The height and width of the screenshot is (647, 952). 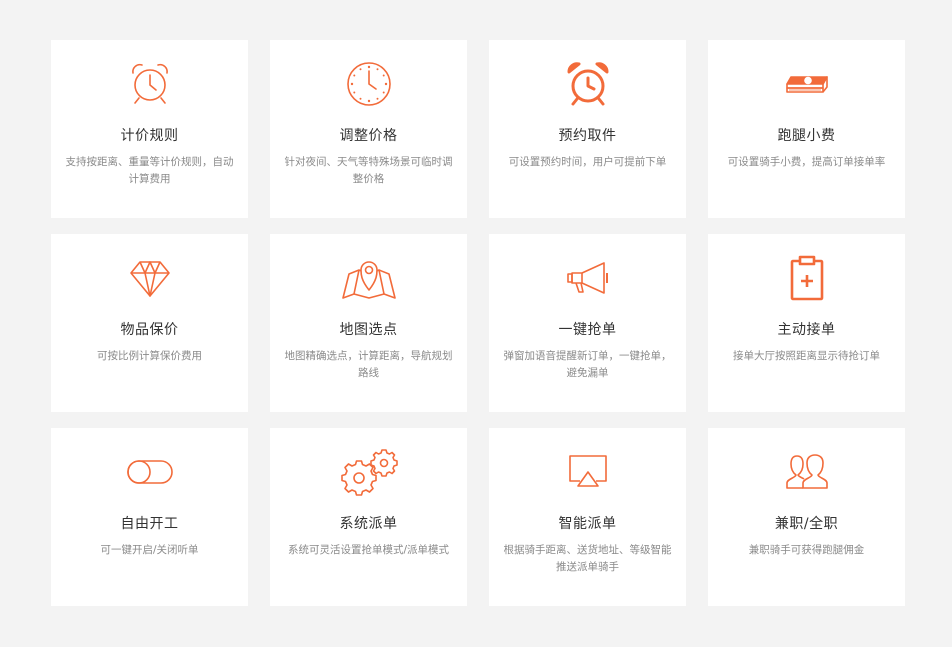 I want to click on feature-card: 系统派单 系统可灵活设置抢单模式/派单模式, so click(x=368, y=517).